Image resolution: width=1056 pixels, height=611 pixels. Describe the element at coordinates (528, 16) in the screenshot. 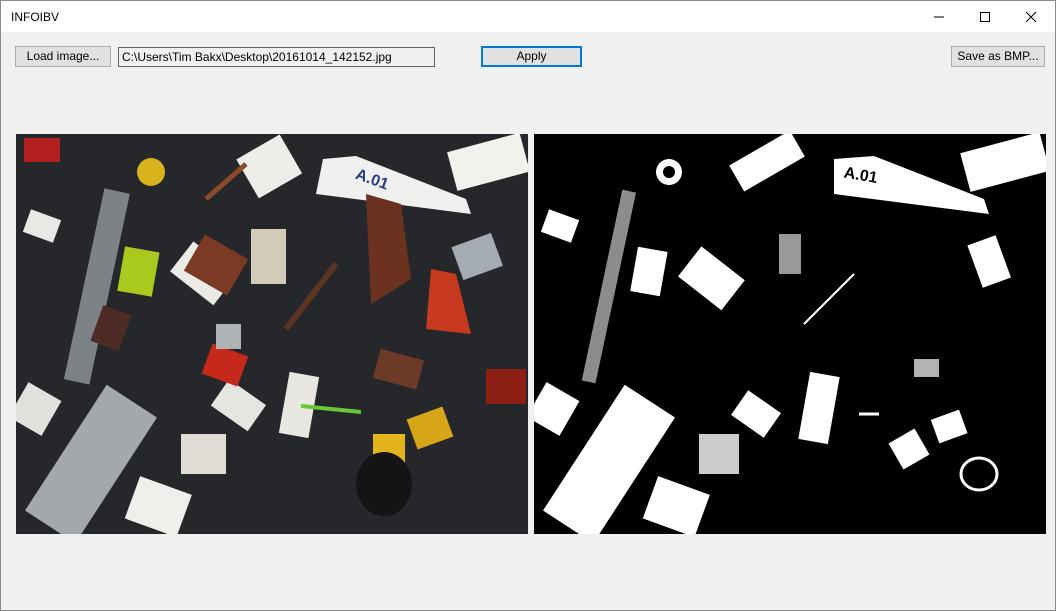

I see `title-bar: INFOIBV` at that location.